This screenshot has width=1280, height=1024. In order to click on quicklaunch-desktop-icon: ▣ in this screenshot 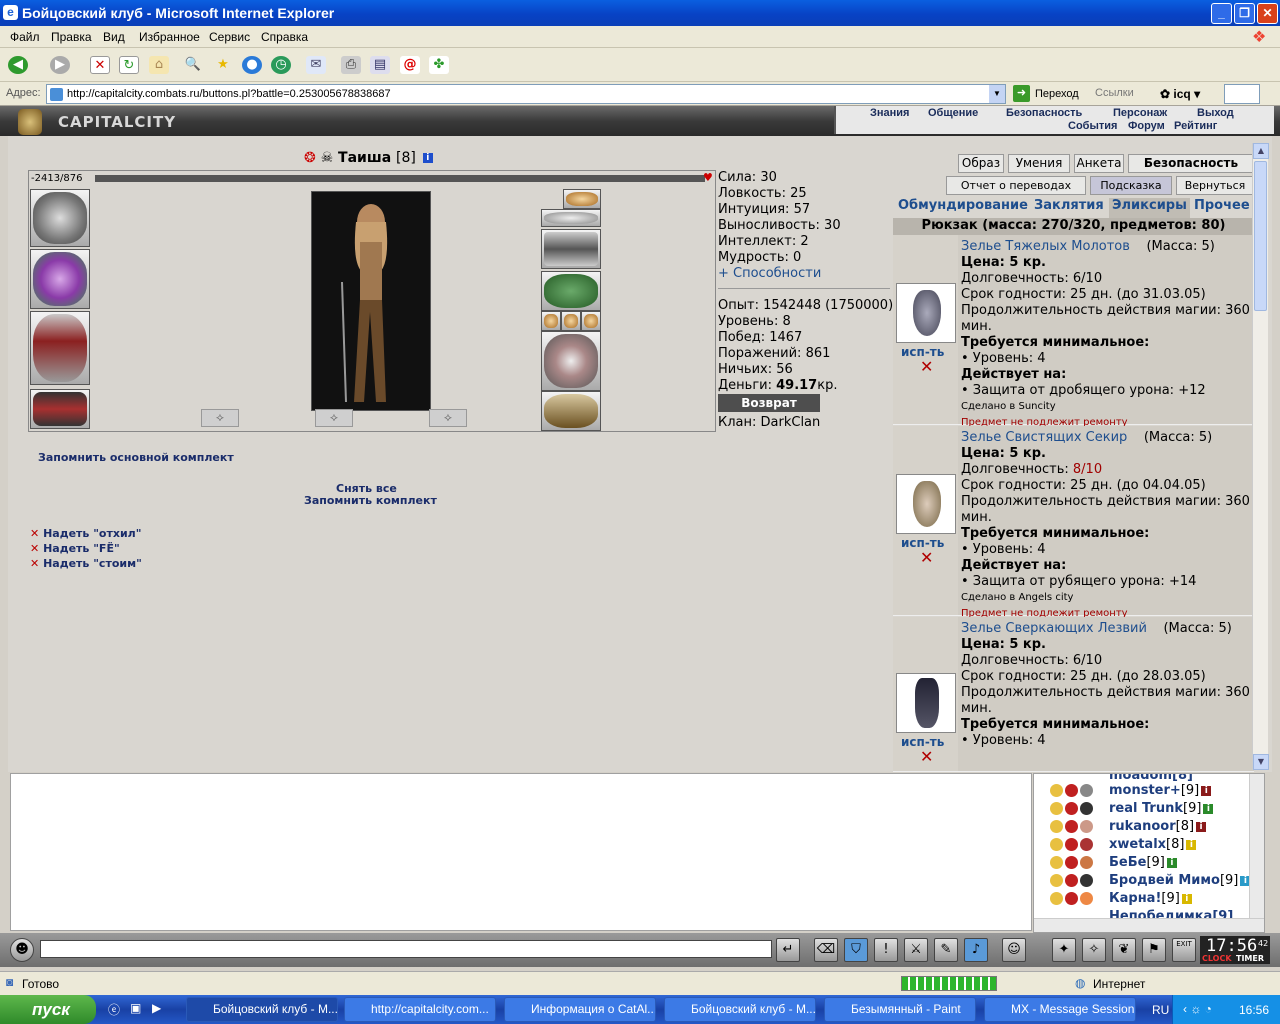, I will do `click(135, 1008)`.